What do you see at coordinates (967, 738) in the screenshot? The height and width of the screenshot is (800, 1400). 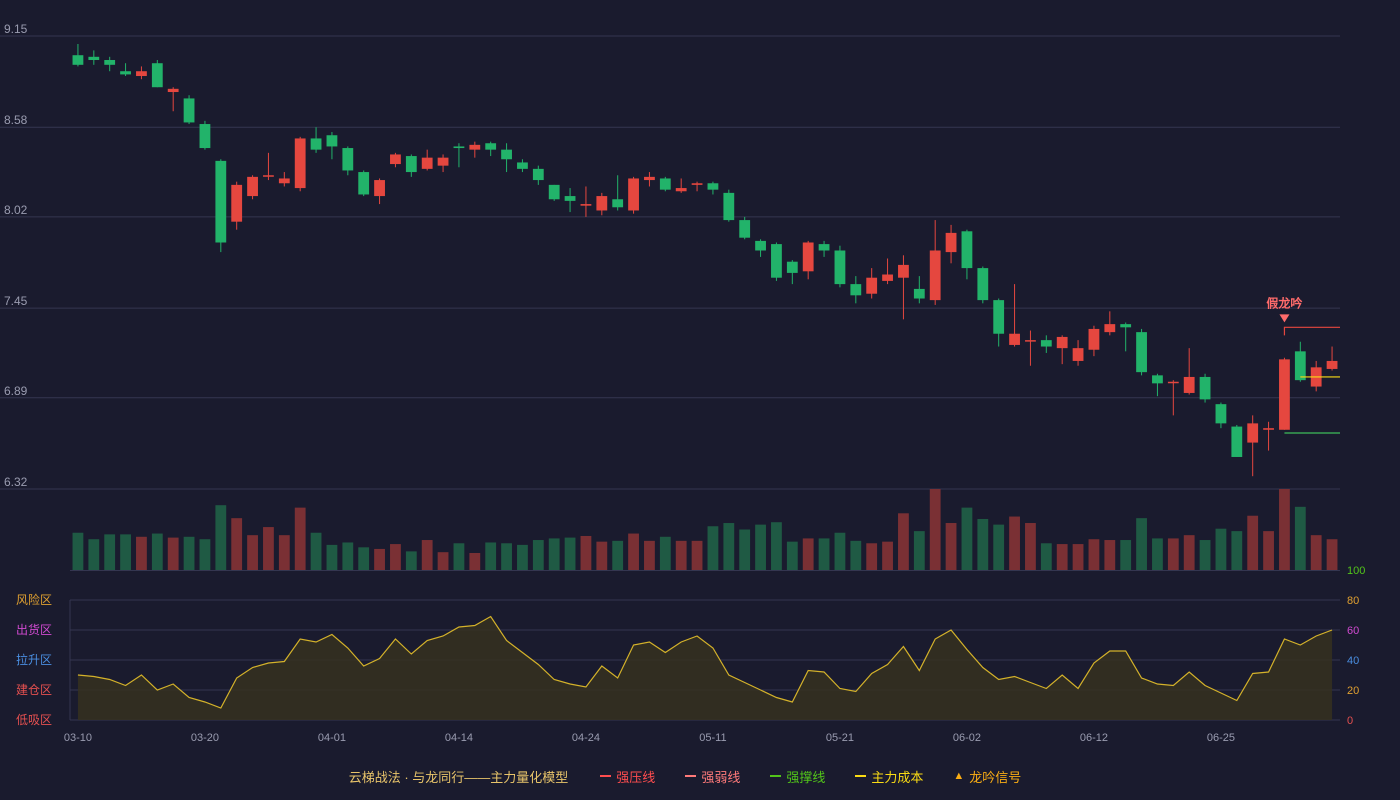 I see `x-tick-label: 06-02` at bounding box center [967, 738].